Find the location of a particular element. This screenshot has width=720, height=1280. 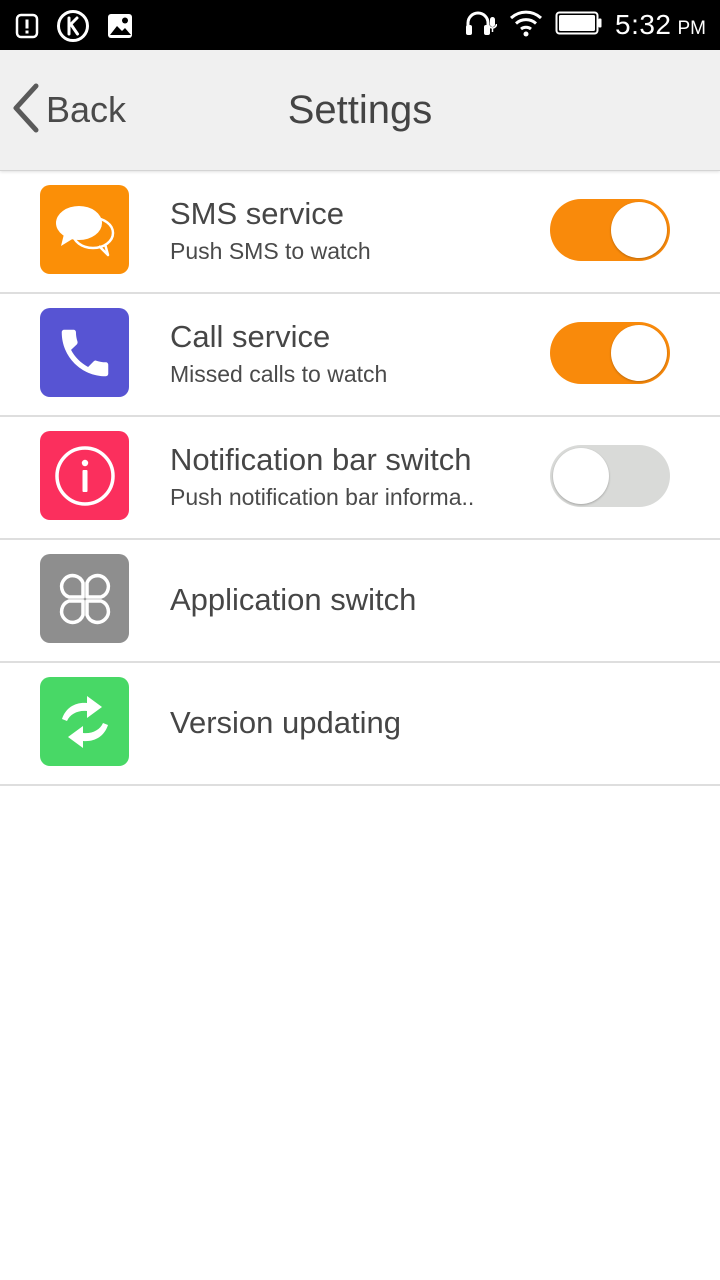

chat-bubbles-icon is located at coordinates (84, 229).